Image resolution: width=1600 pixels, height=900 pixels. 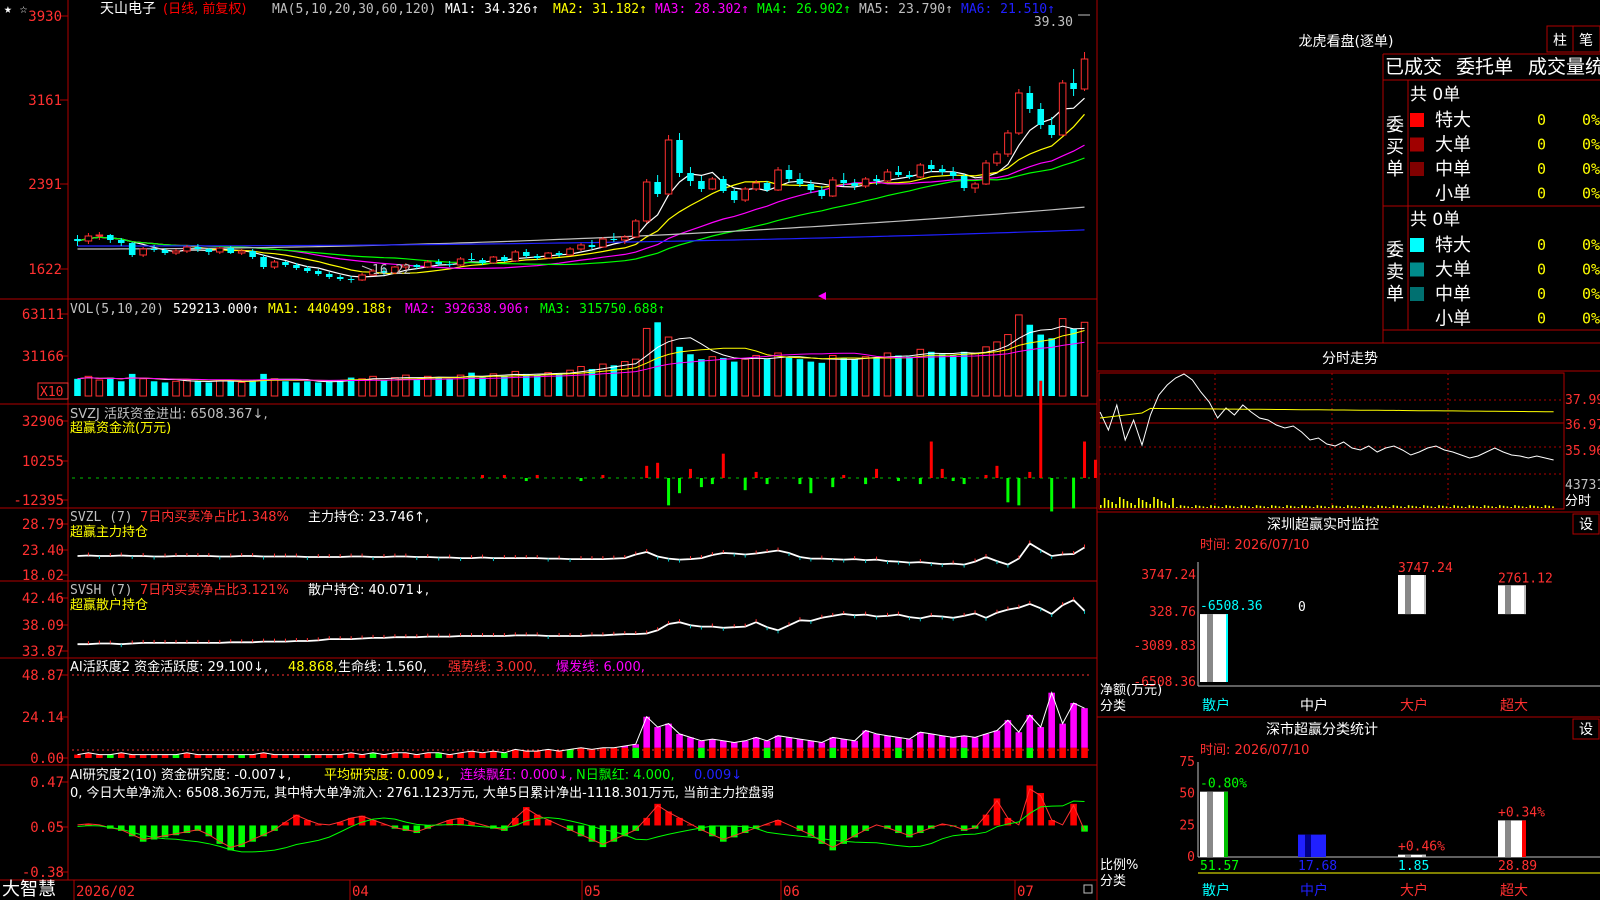 What do you see at coordinates (1214, 824) in the screenshot?
I see `class-bar` at bounding box center [1214, 824].